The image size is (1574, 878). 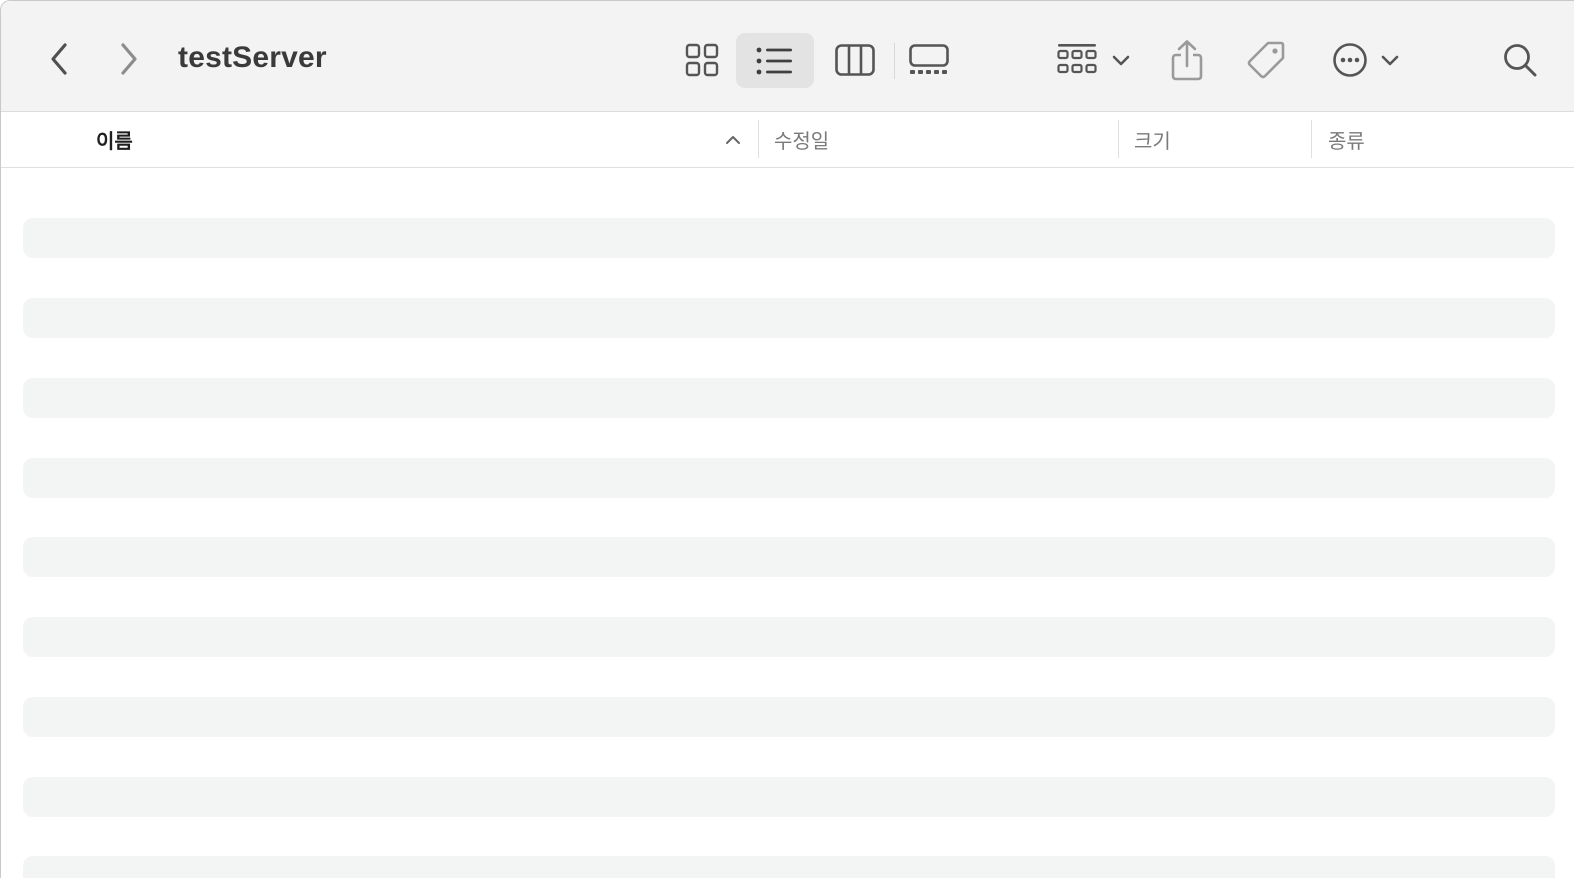 What do you see at coordinates (114, 141) in the screenshot?
I see `column-name-label: 이름` at bounding box center [114, 141].